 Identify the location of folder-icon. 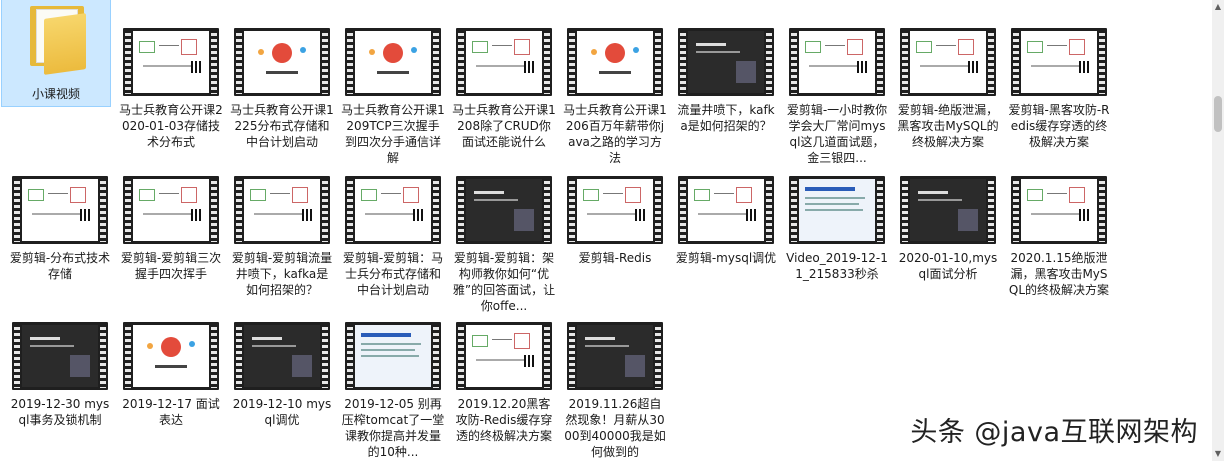
(56, 43).